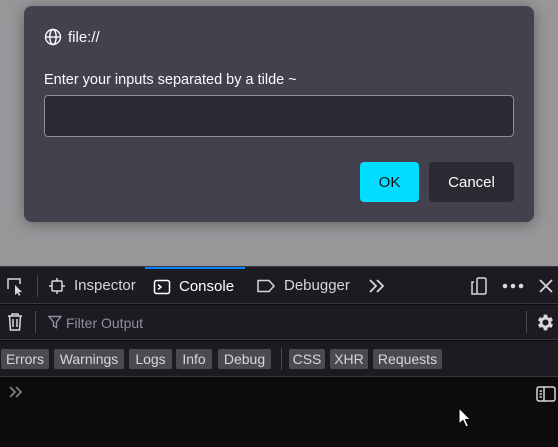 This screenshot has height=447, width=558. Describe the element at coordinates (105, 285) in the screenshot. I see `tab-label: Inspector` at that location.